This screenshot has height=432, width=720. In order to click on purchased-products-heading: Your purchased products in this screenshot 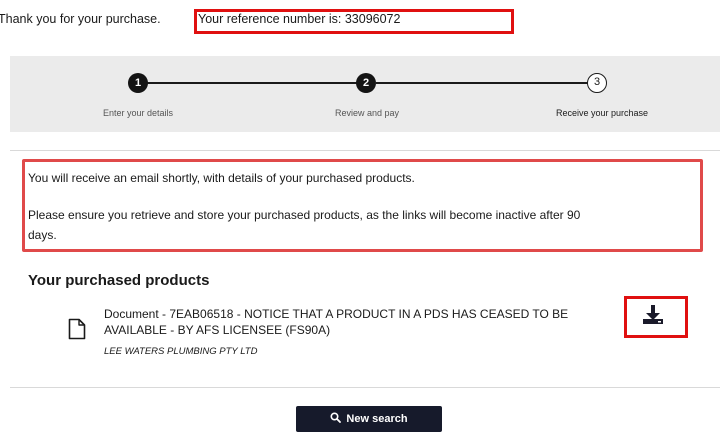, I will do `click(119, 280)`.